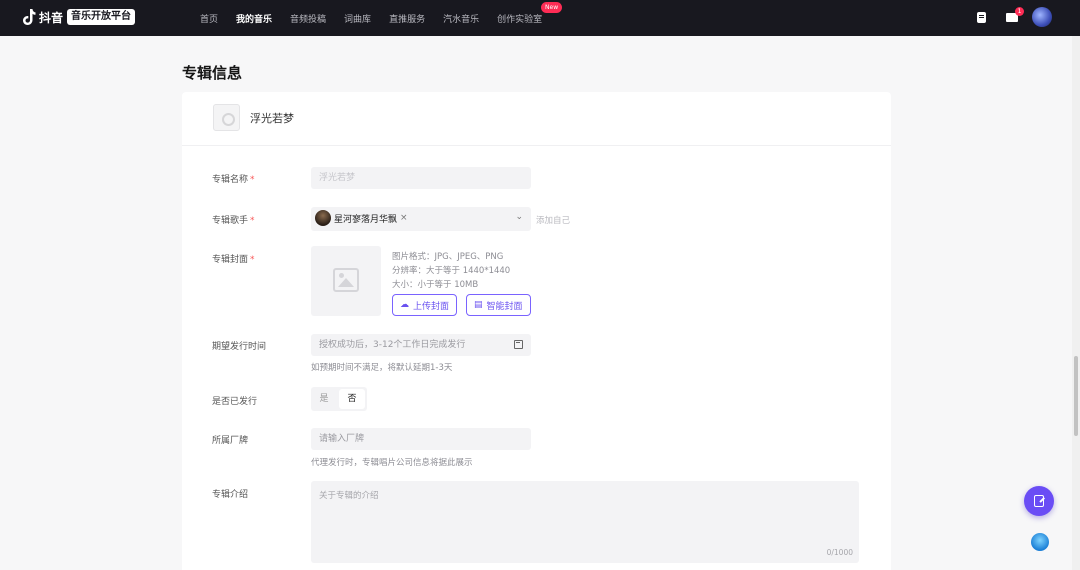 The height and width of the screenshot is (570, 1080). What do you see at coordinates (233, 180) in the screenshot?
I see `album-name-label: 专辑名称 *` at bounding box center [233, 180].